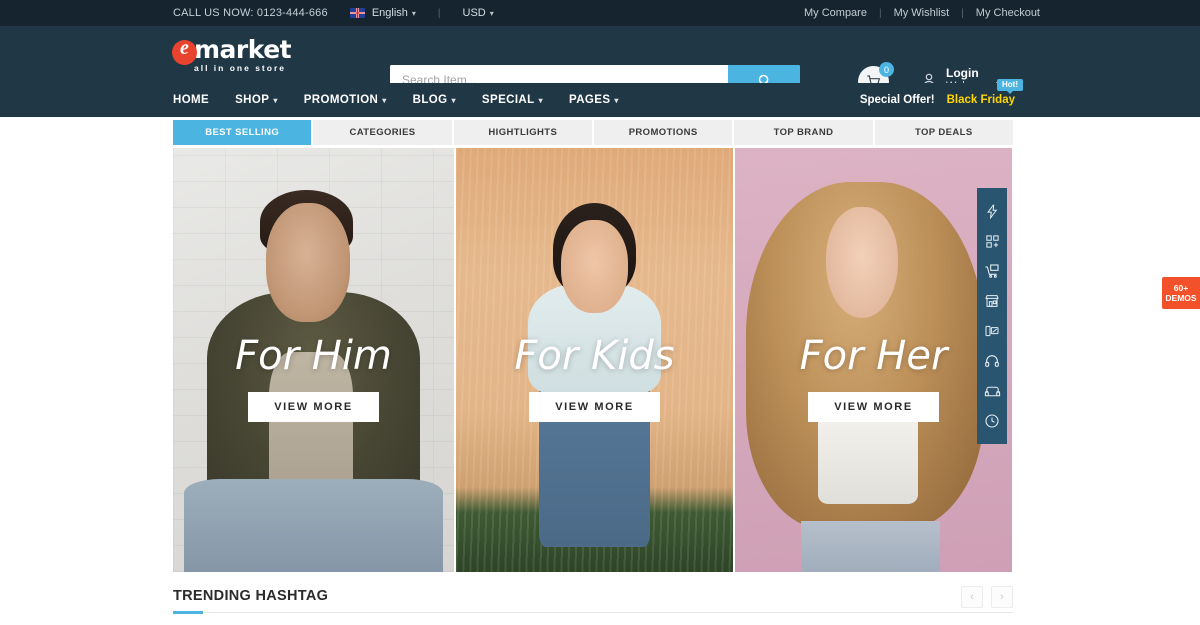 This screenshot has width=1200, height=625. I want to click on cart-count-badge: 0, so click(886, 69).